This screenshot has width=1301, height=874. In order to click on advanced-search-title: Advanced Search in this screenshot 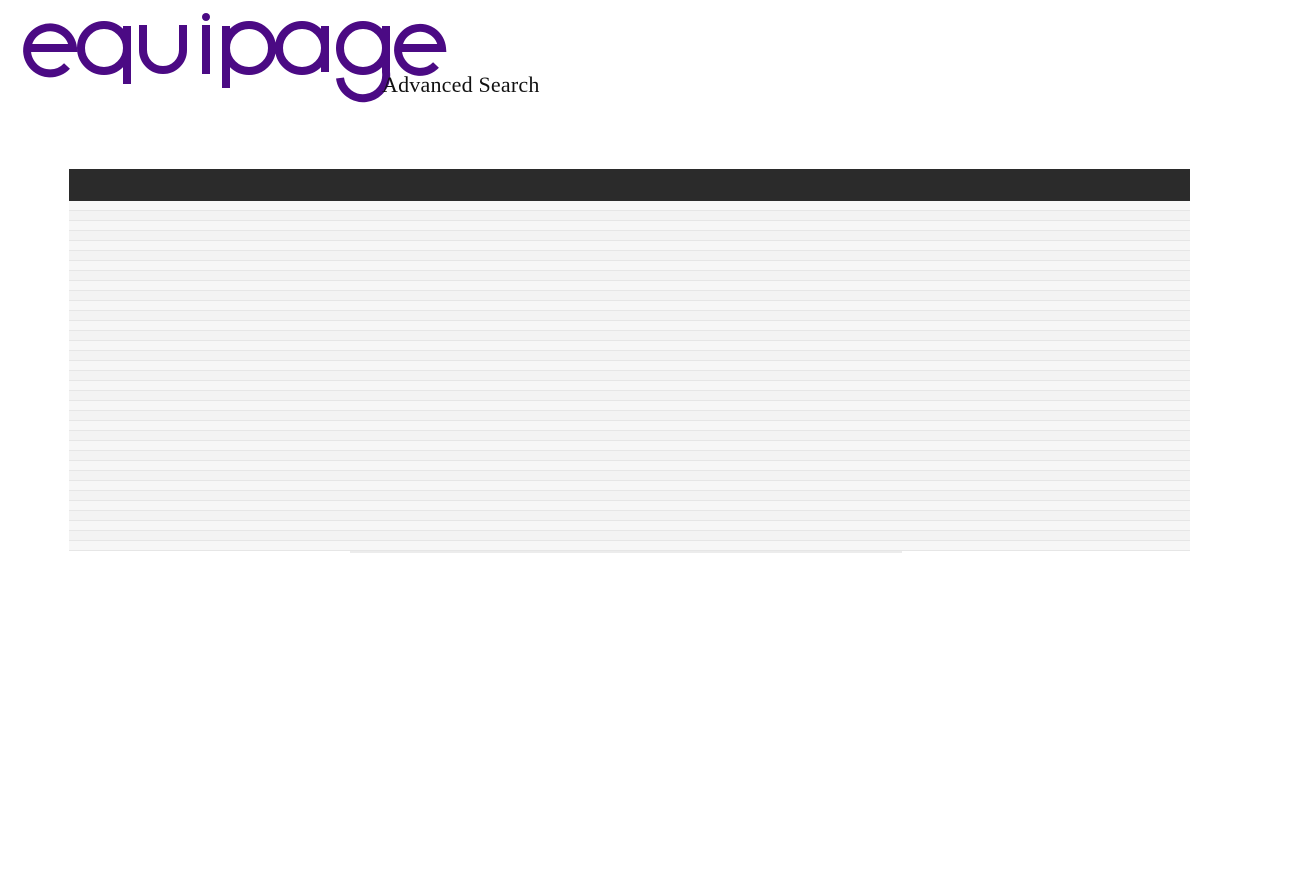, I will do `click(461, 84)`.